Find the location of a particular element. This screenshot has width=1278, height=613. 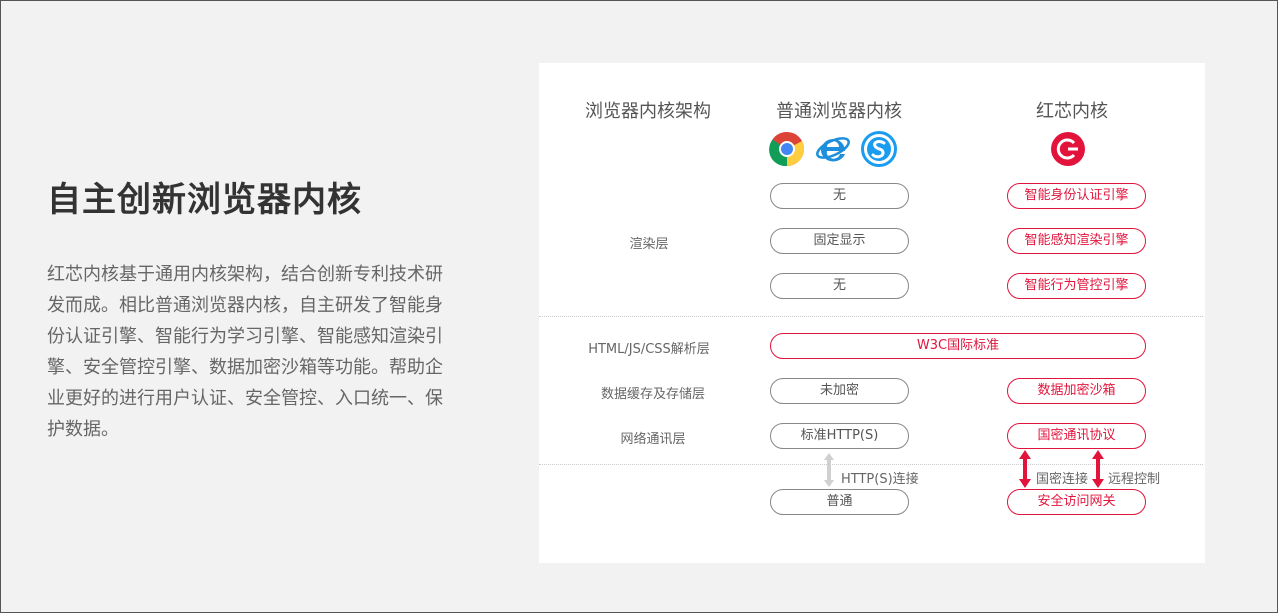

w3c-standard-bar: W3C国际标准 is located at coordinates (958, 346).